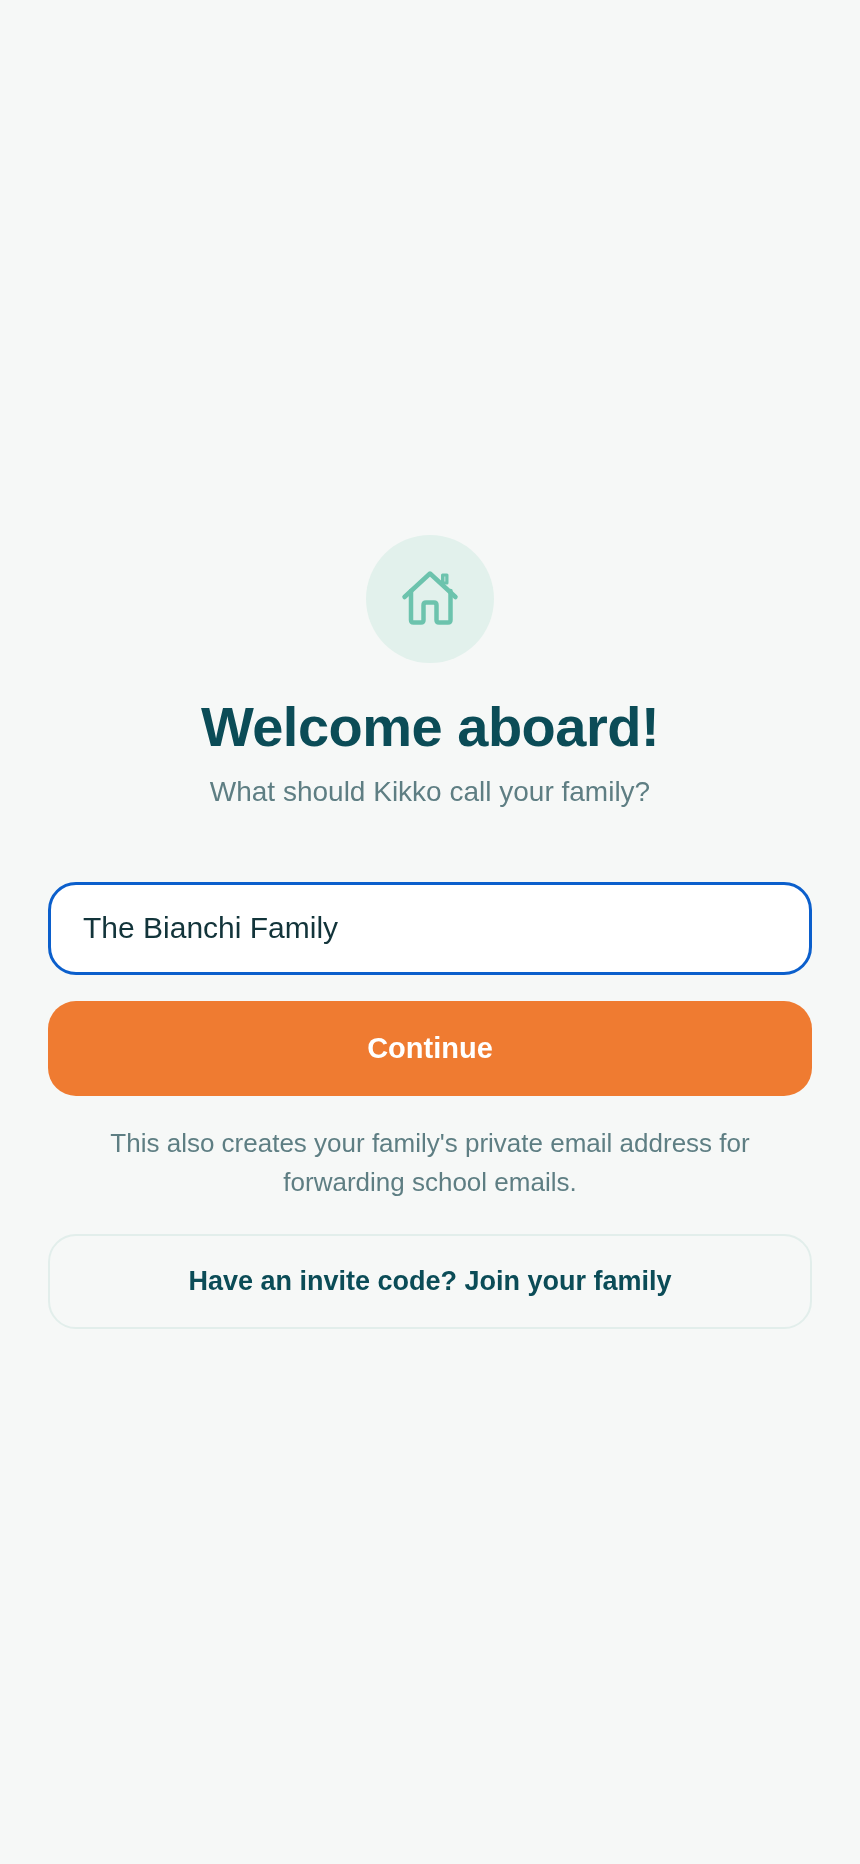 The image size is (860, 1864). Describe the element at coordinates (430, 791) in the screenshot. I see `subtitle: What should Kikko call your family?` at that location.